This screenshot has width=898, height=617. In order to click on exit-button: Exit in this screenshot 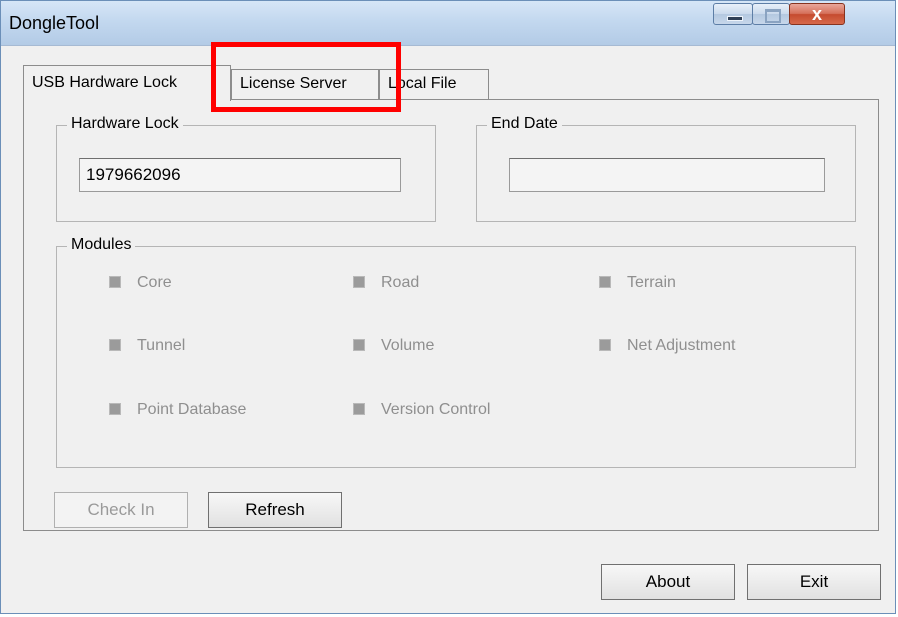, I will do `click(814, 582)`.